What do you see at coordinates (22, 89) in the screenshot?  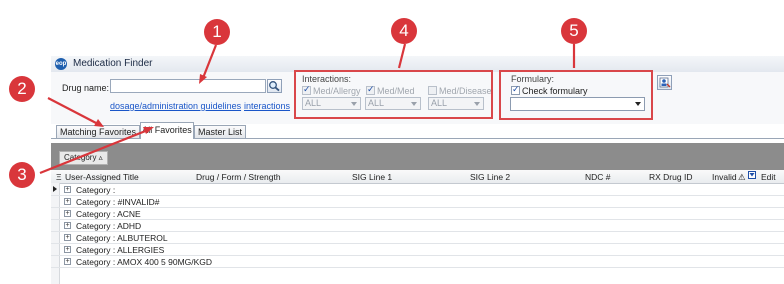 I see `callout-2: 2` at bounding box center [22, 89].